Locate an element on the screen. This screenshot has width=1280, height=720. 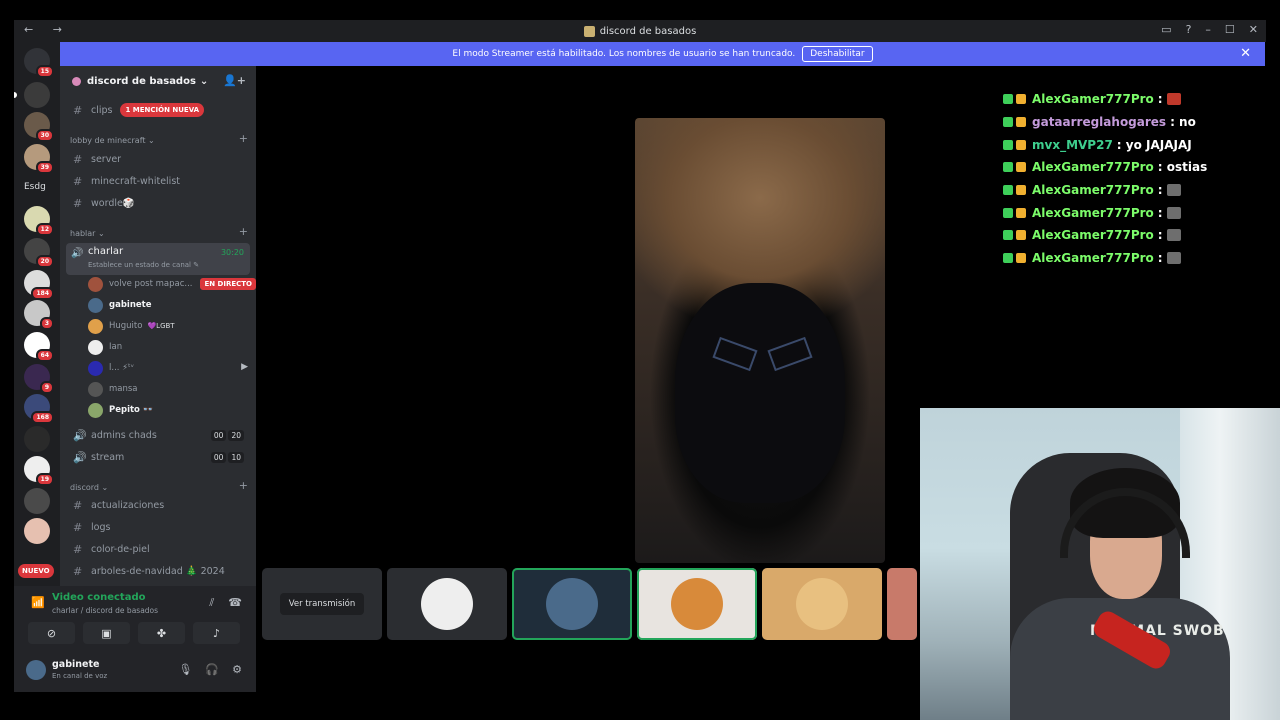
voice-user: Huguito 💜LGBT is located at coordinates (131, 326).